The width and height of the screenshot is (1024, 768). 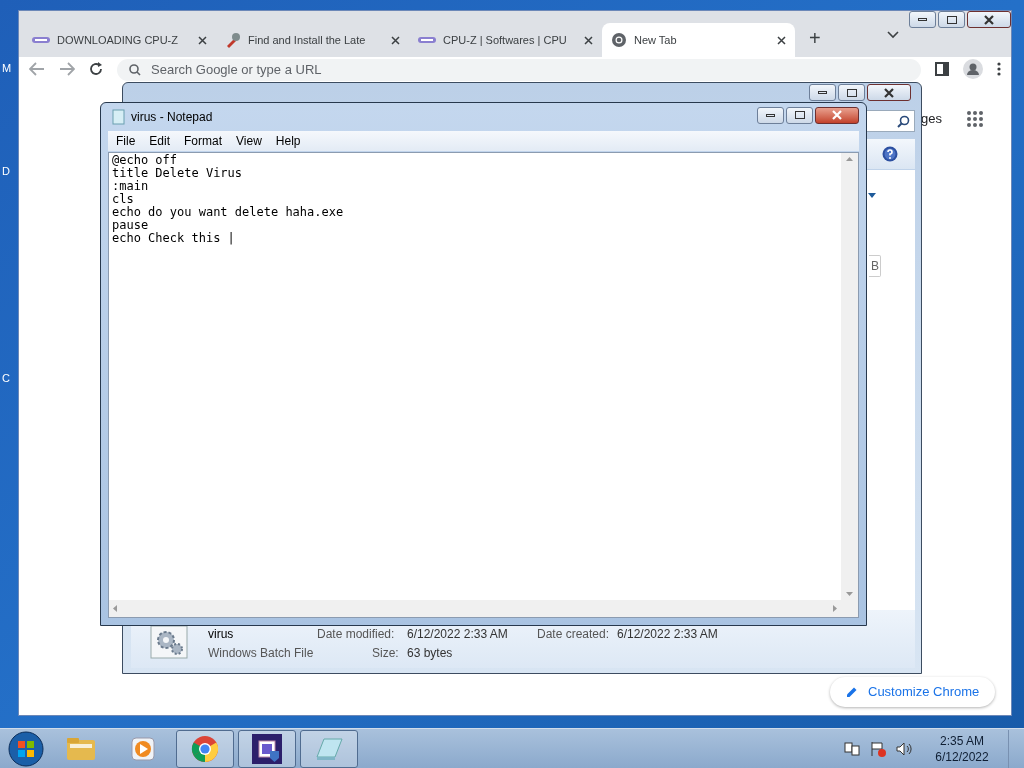 I want to click on code-line: echo Check this |, so click(x=173, y=238).